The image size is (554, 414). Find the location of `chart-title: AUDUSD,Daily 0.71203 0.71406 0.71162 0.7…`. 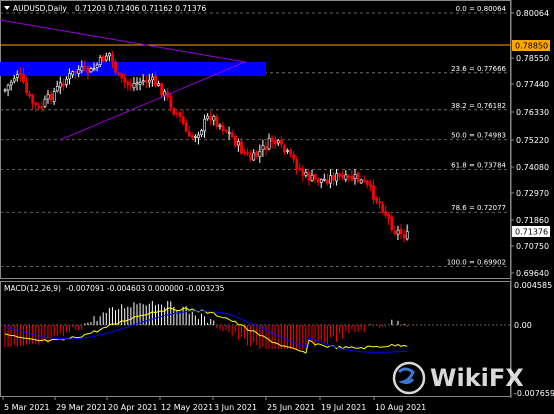

chart-title: AUDUSD,Daily 0.71203 0.71406 0.71162 0.7… is located at coordinates (105, 8).